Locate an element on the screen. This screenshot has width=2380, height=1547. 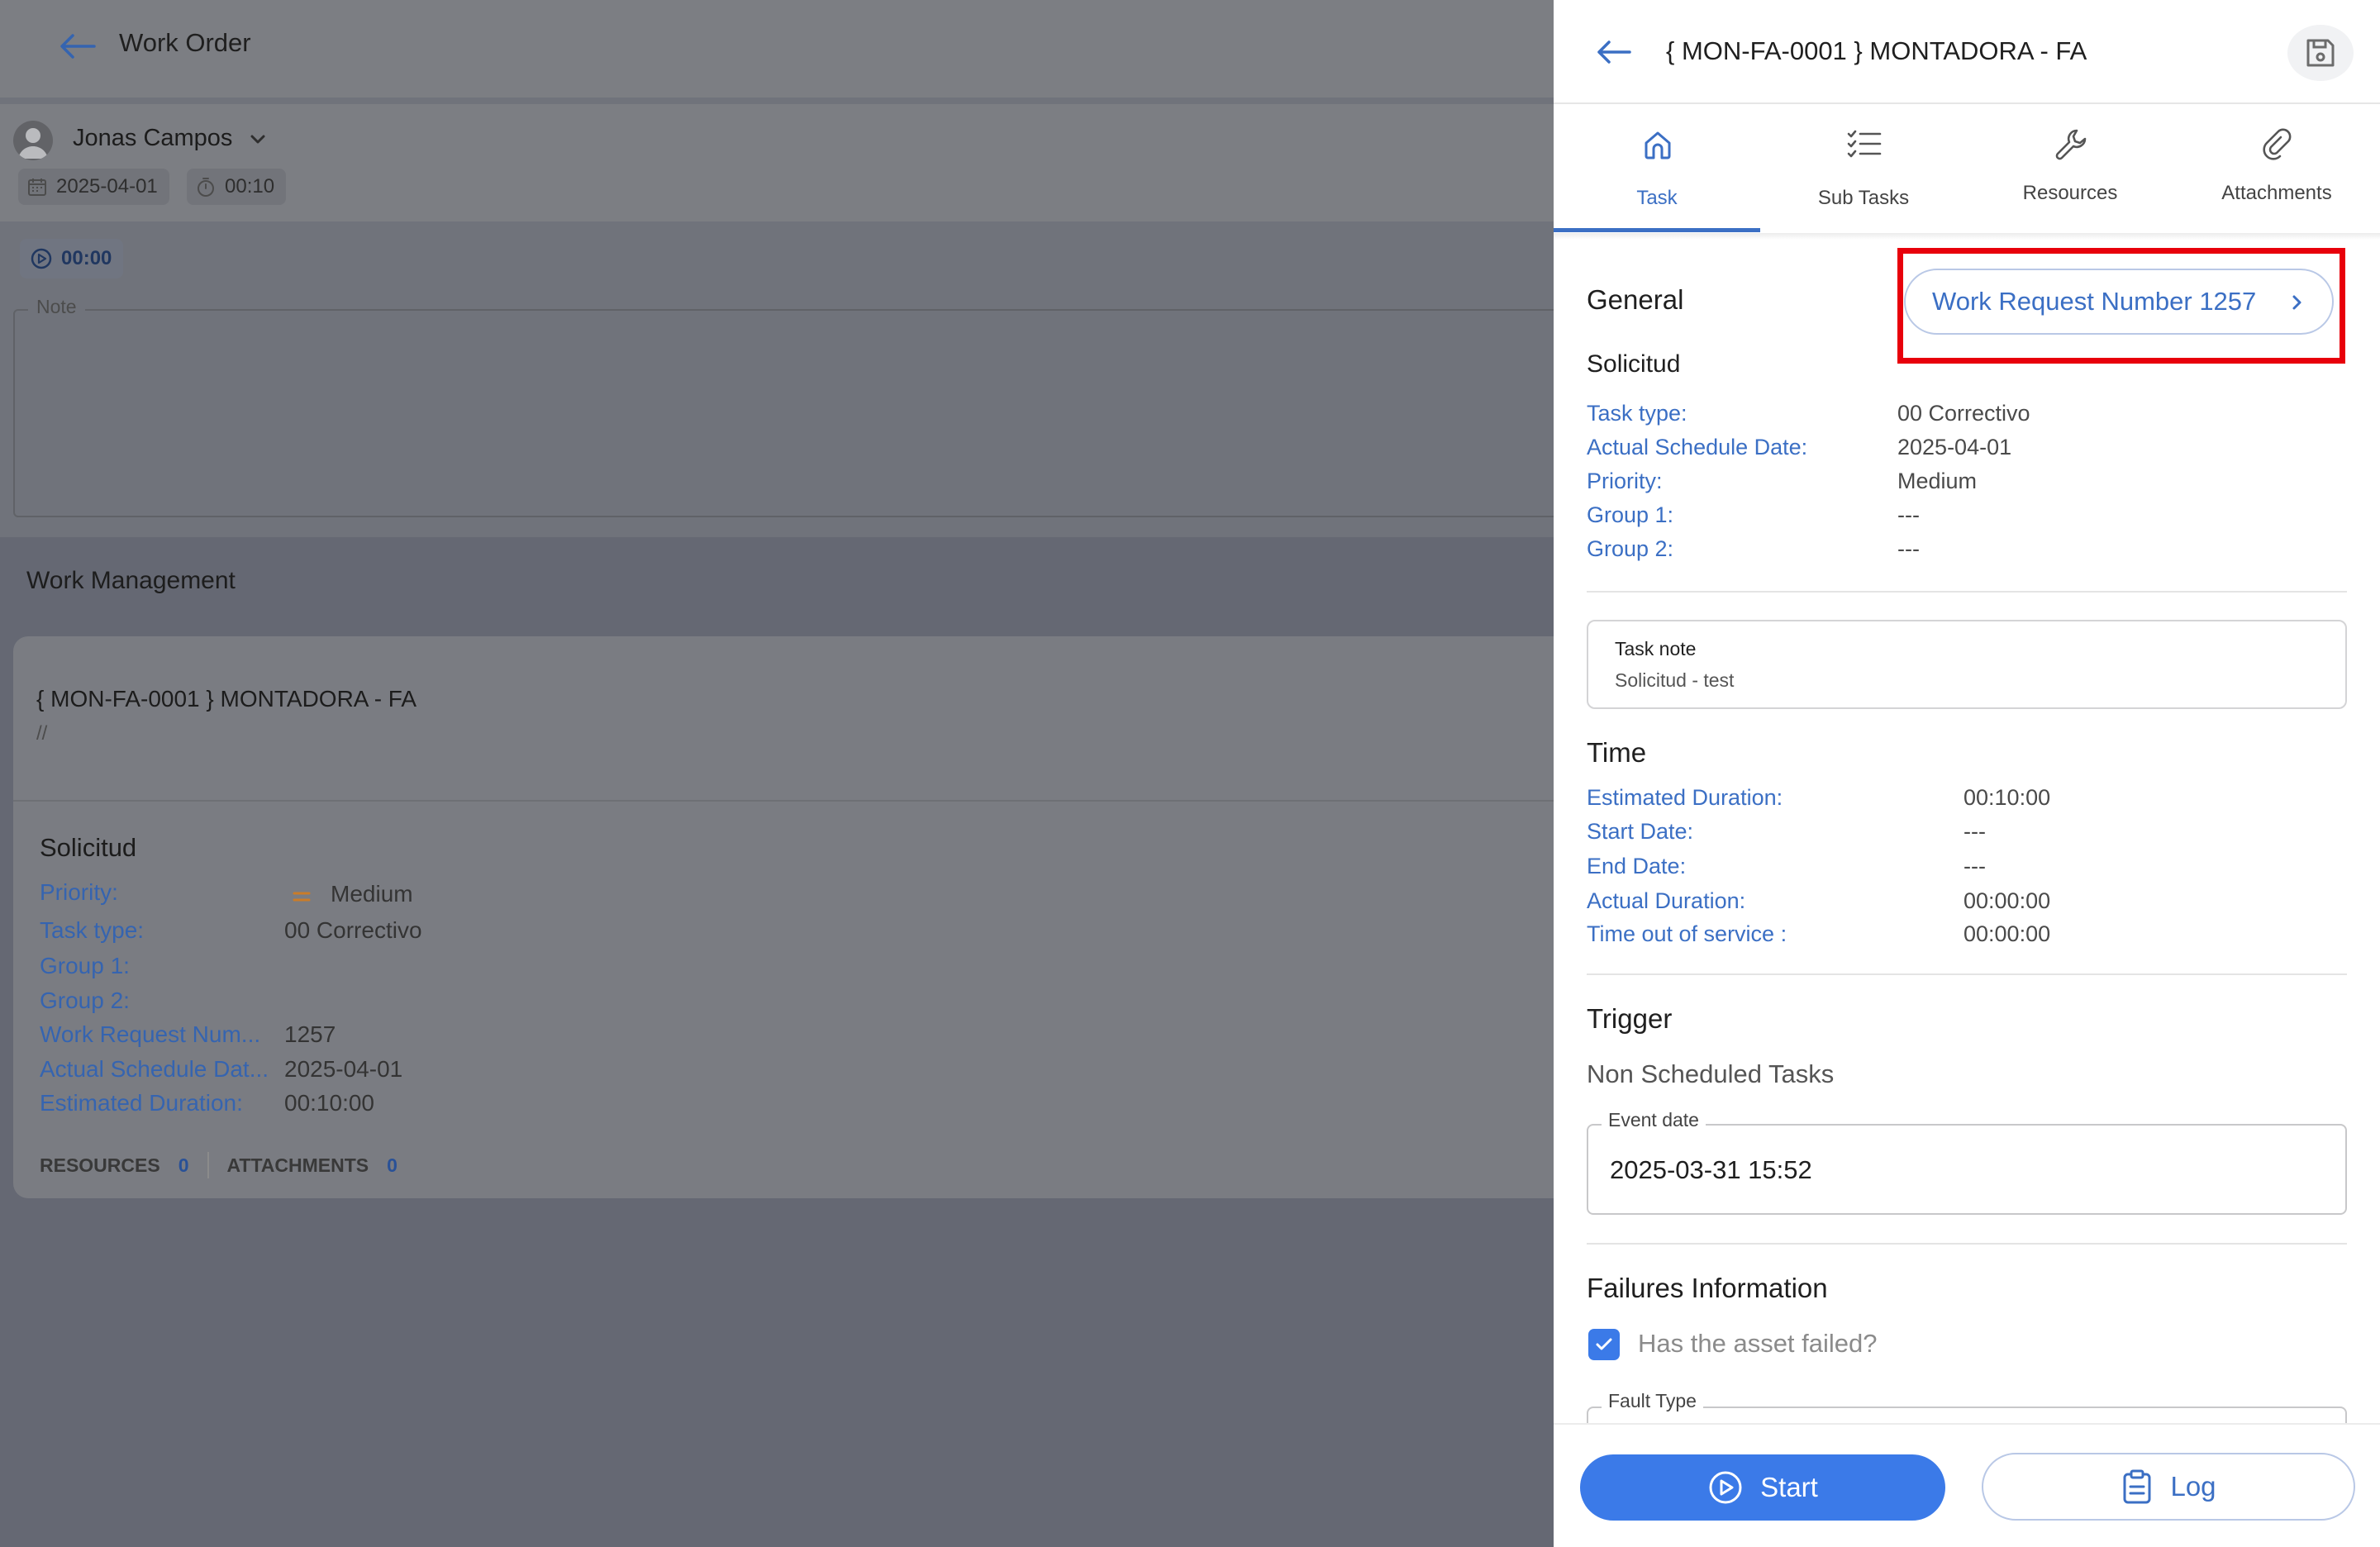
priority-value: Medium is located at coordinates (1937, 481).